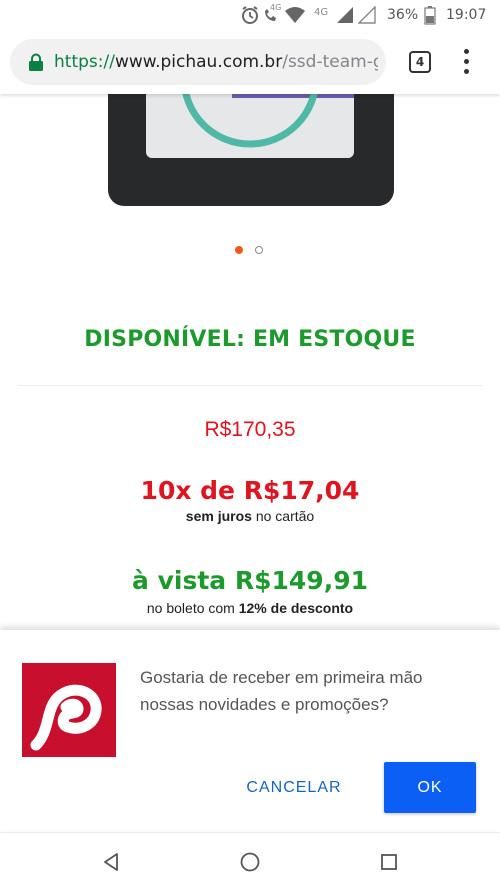 The width and height of the screenshot is (500, 889). What do you see at coordinates (389, 862) in the screenshot?
I see `recents-icon` at bounding box center [389, 862].